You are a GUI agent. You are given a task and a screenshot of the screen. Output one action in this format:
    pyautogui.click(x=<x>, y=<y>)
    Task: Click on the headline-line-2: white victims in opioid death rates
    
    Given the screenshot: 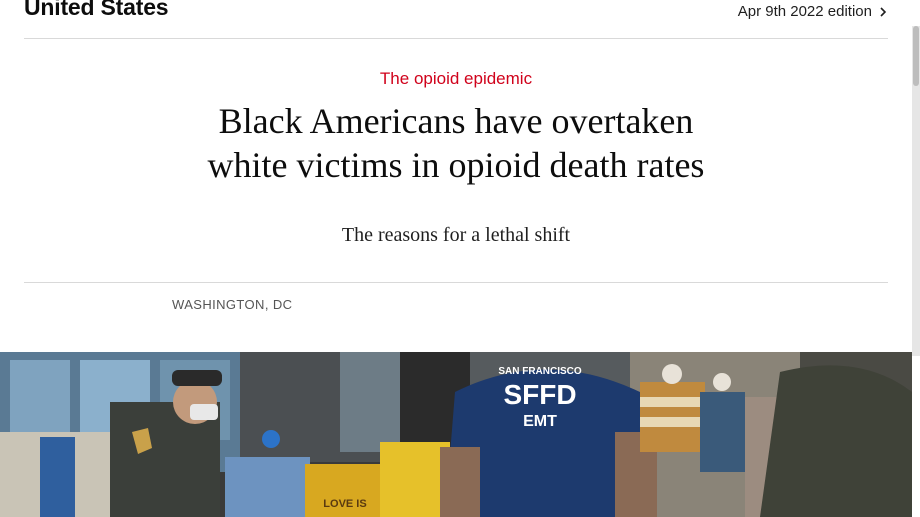 What is the action you would take?
    pyautogui.click(x=456, y=165)
    